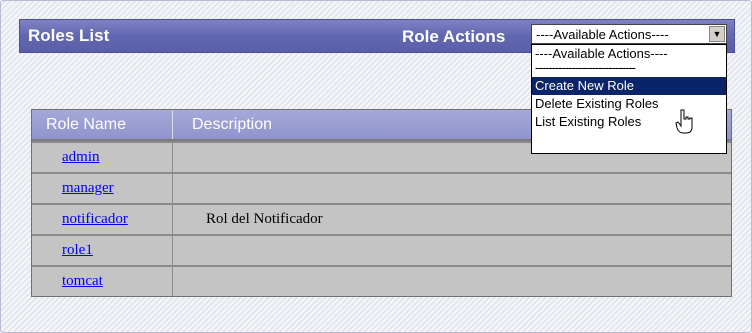 The image size is (752, 333). I want to click on option-available-actions: ----Available Actions----, so click(629, 54).